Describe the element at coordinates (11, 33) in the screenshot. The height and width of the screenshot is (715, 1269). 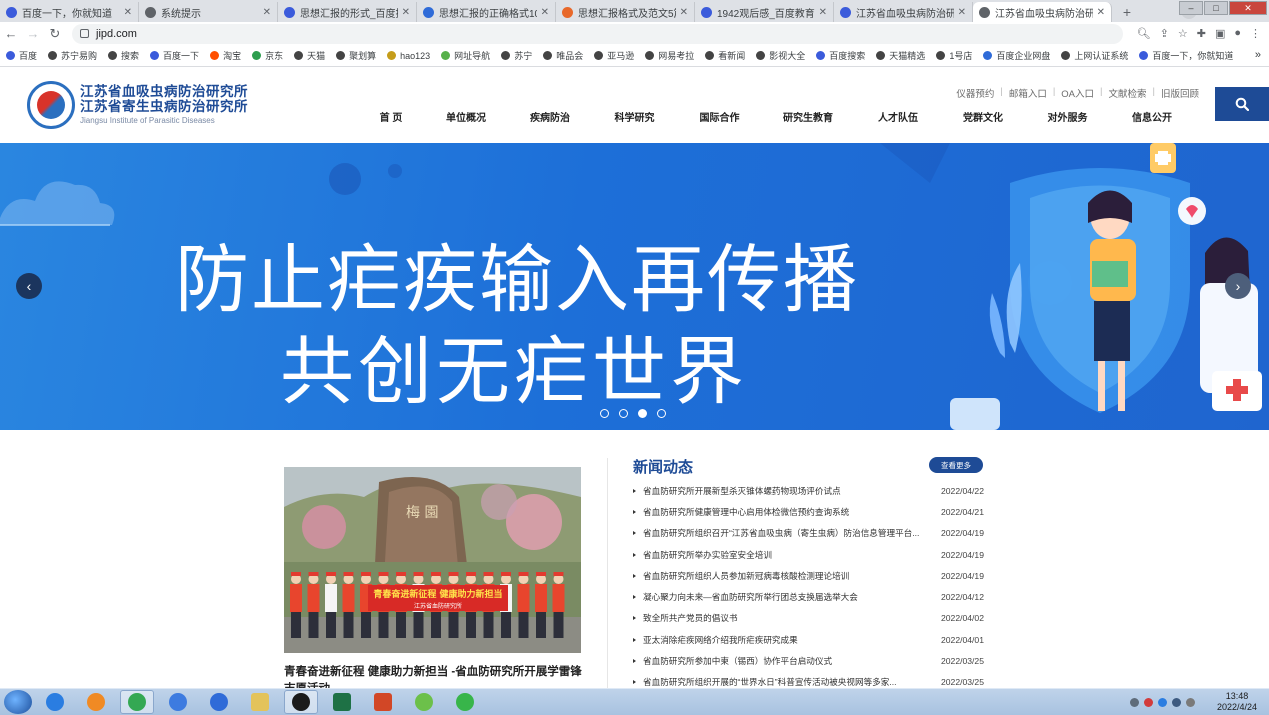
I see `back-icon: ←` at that location.